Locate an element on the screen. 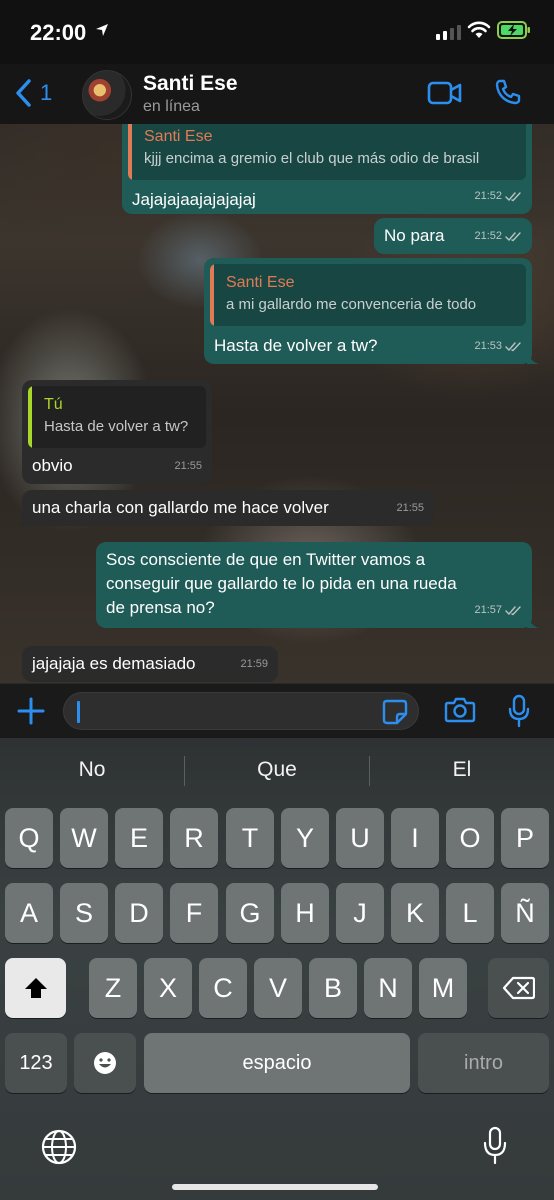  home-indicator is located at coordinates (275, 1187).